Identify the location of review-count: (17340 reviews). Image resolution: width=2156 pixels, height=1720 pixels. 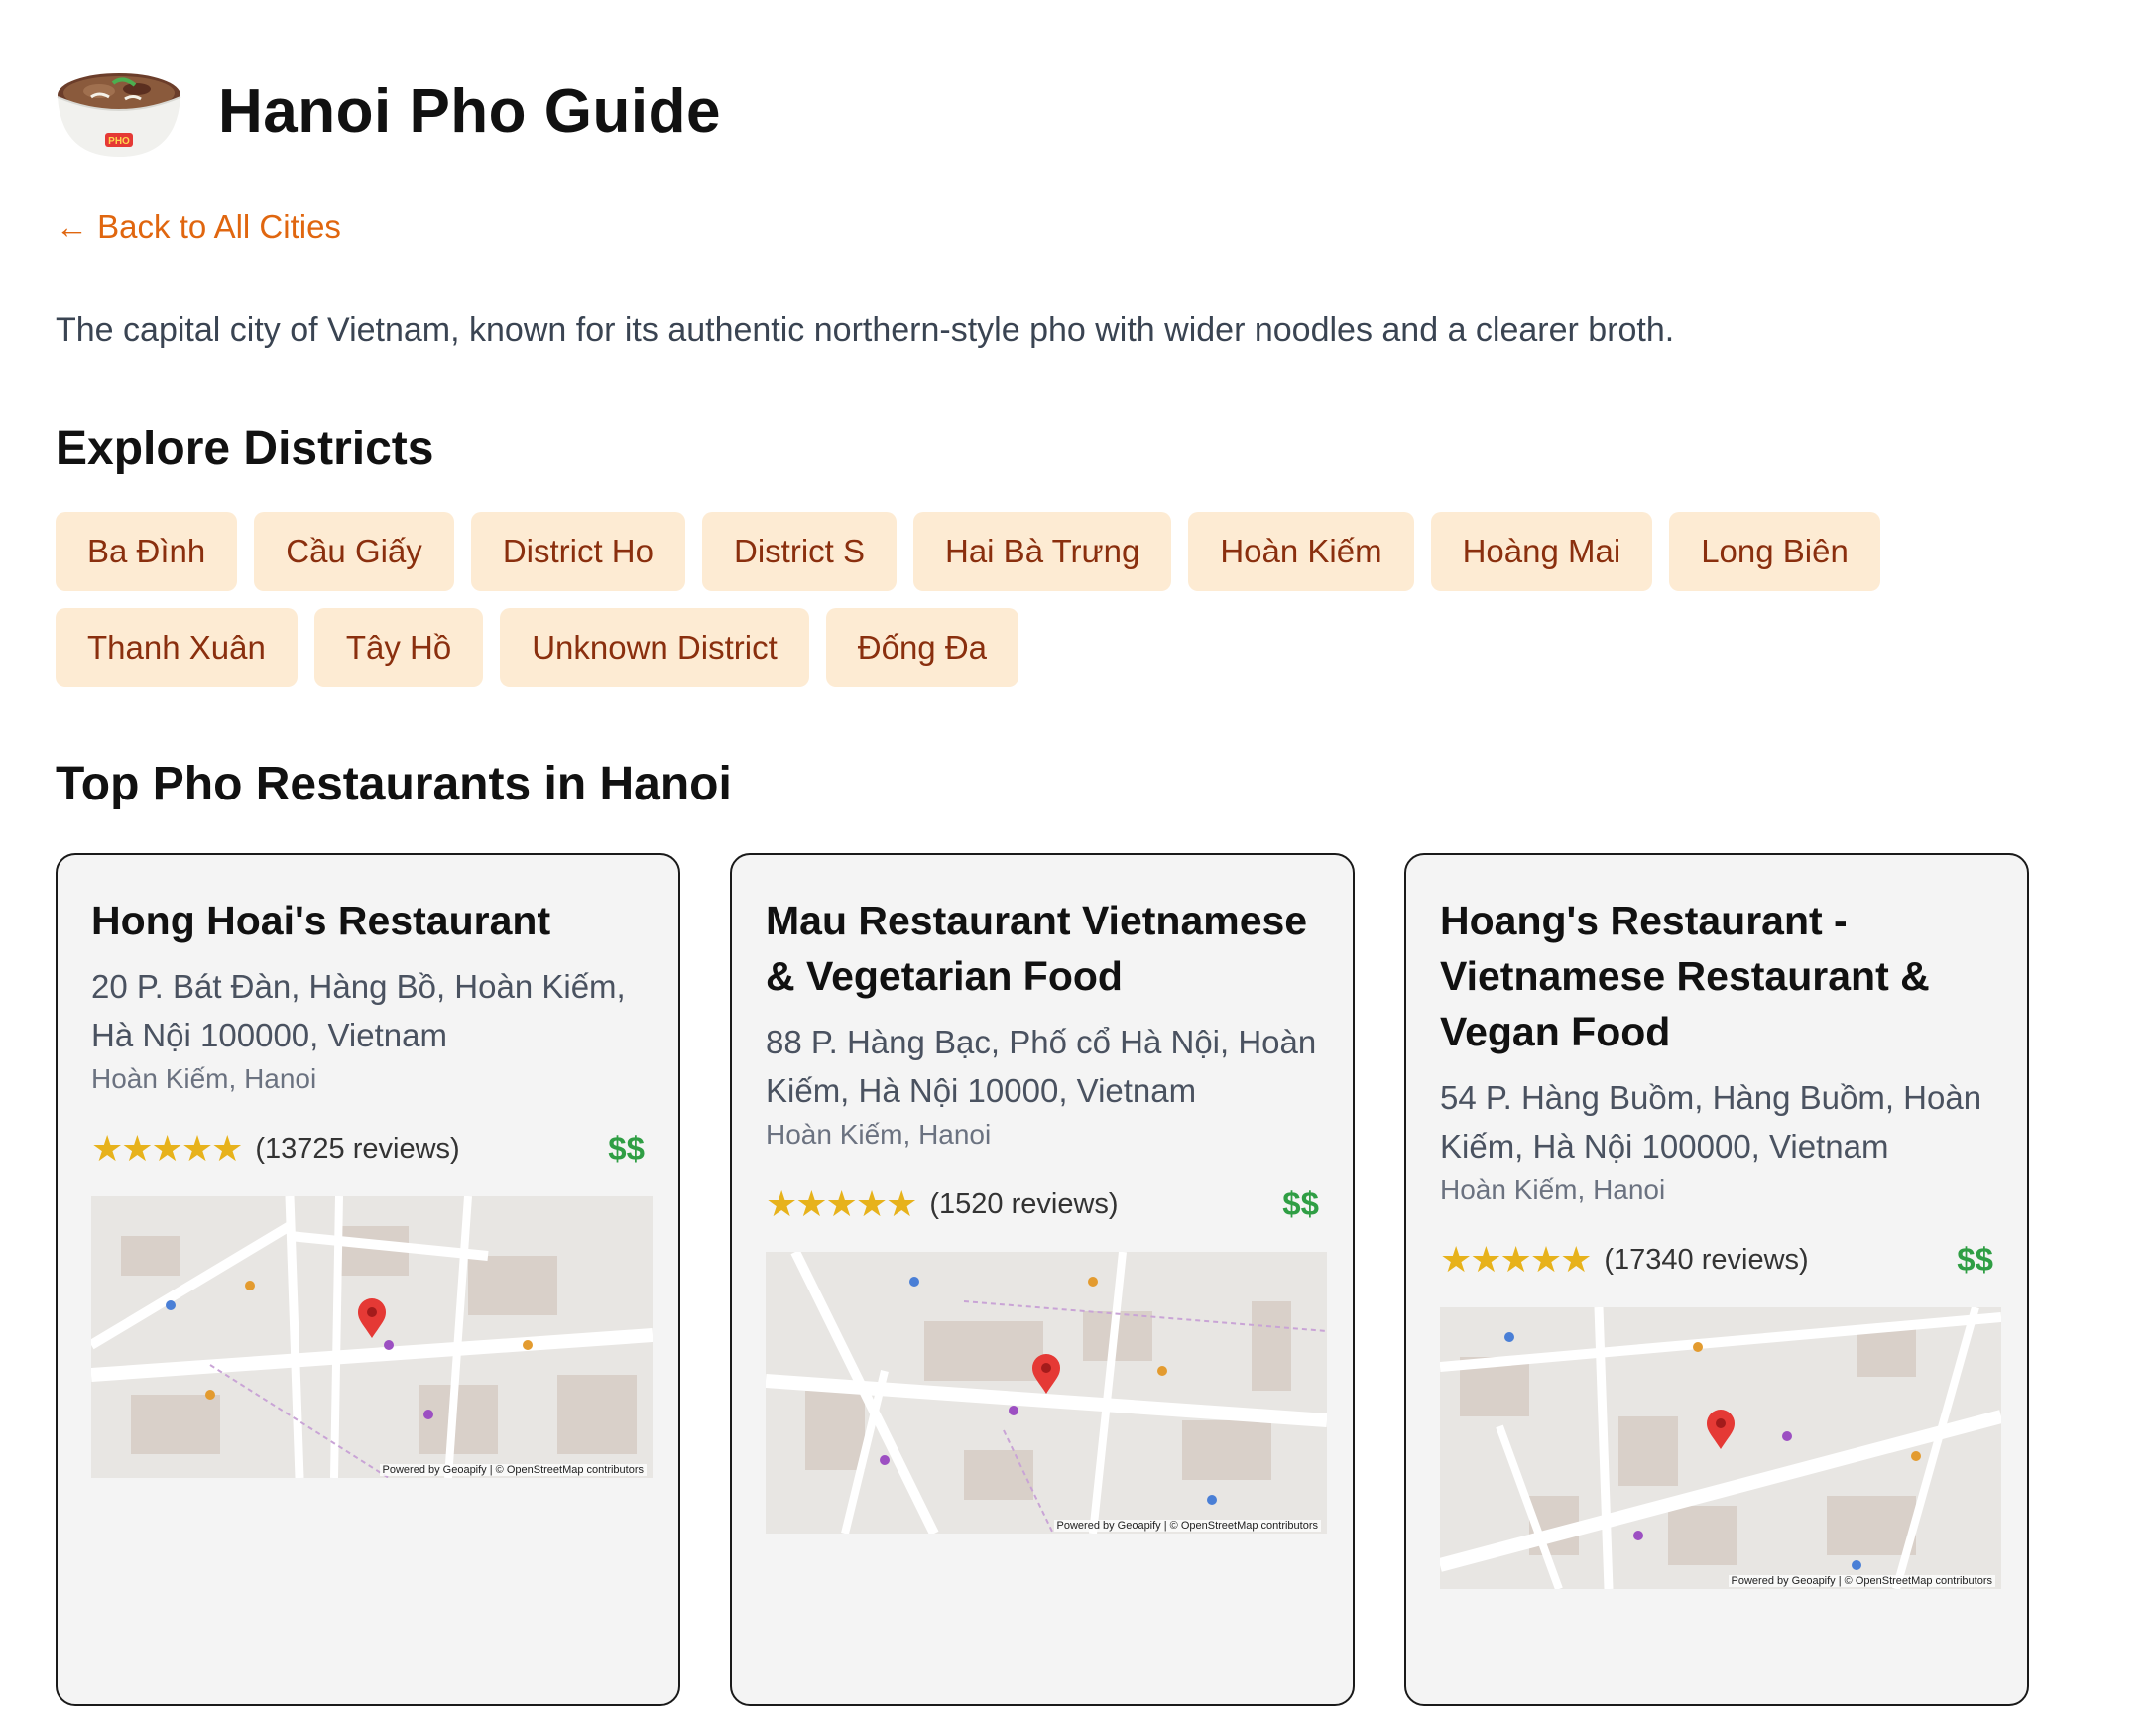
(1706, 1259).